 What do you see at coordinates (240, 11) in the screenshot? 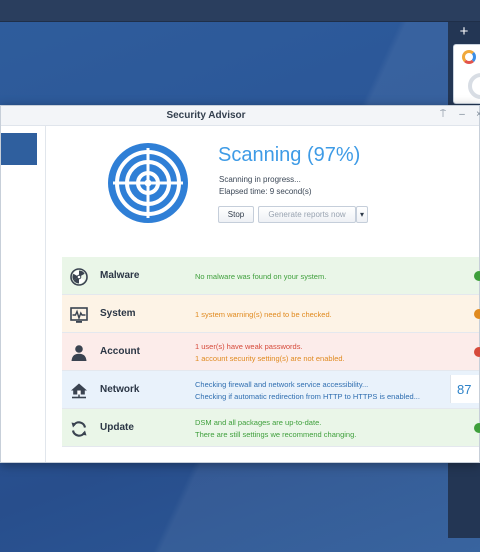
I see `taskbar` at bounding box center [240, 11].